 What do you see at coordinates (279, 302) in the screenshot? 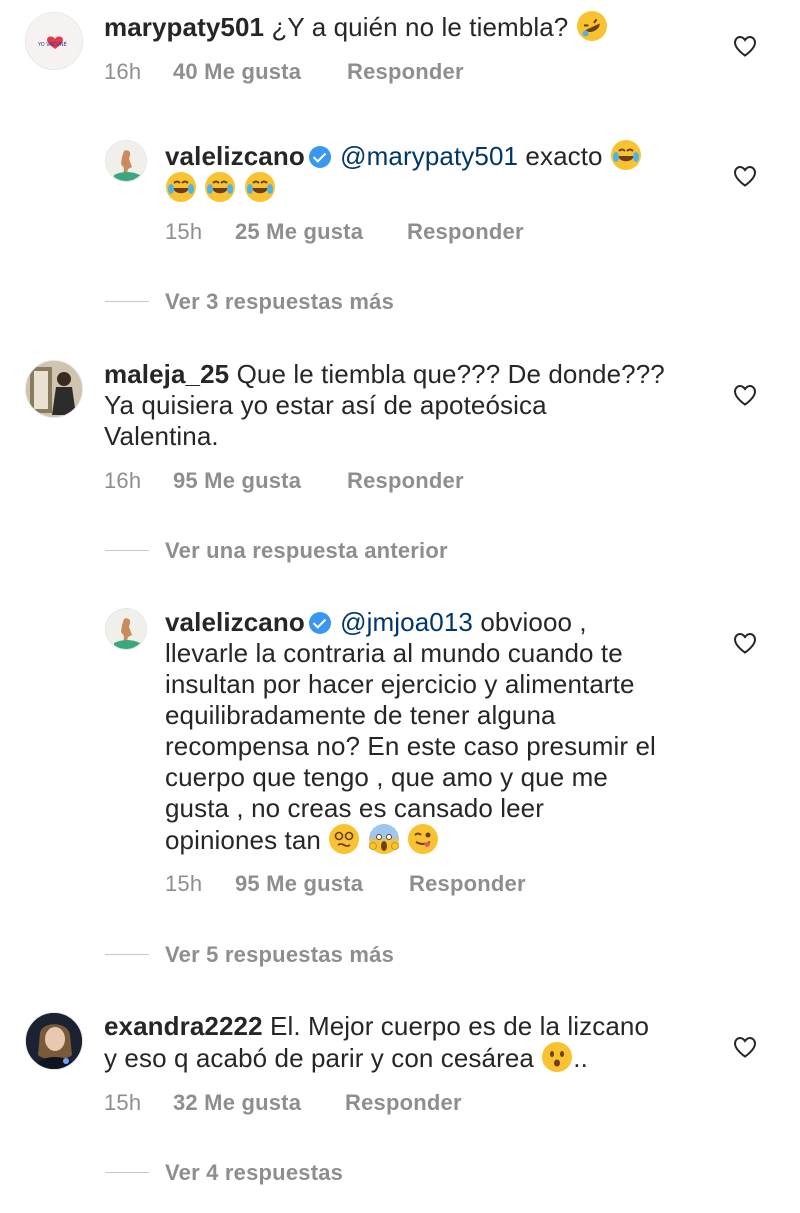
I see `view-more-label: Ver 3 respuestas más` at bounding box center [279, 302].